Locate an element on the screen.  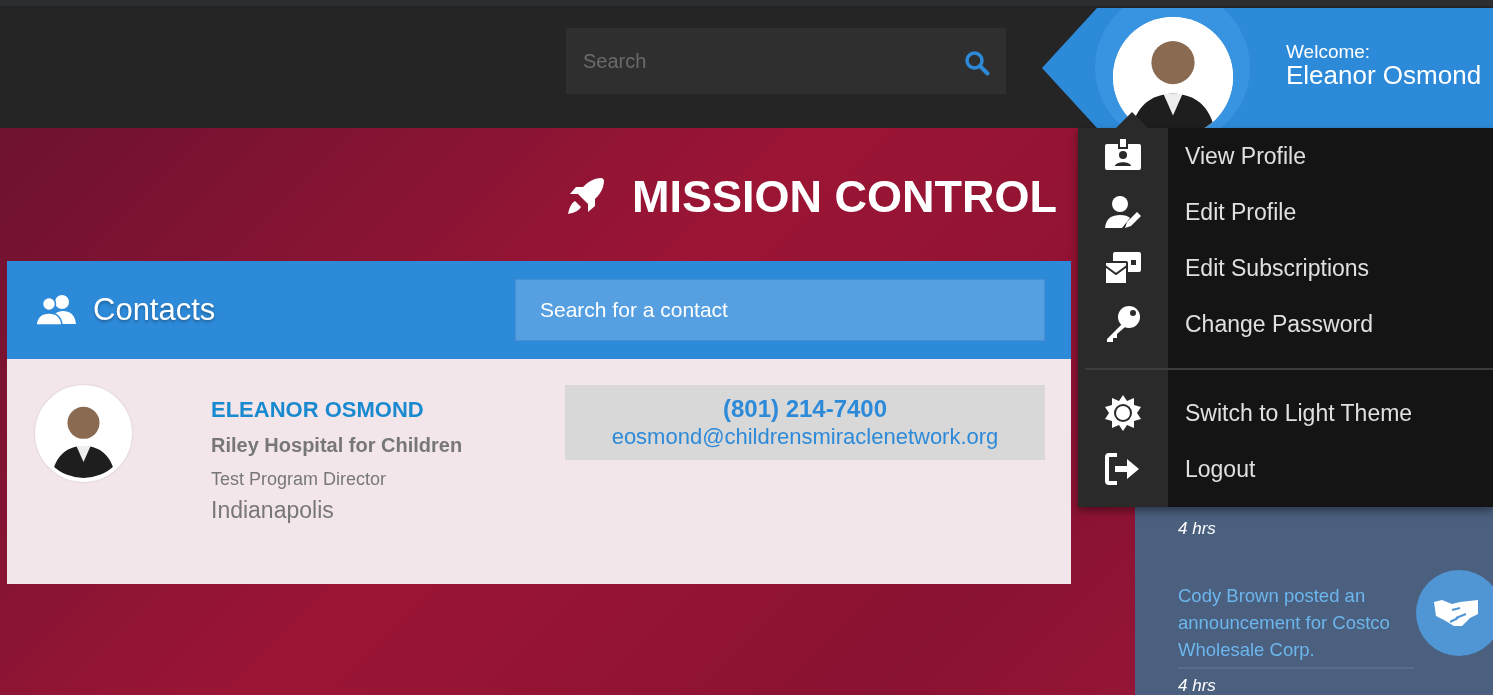
sun-icon is located at coordinates (1123, 413).